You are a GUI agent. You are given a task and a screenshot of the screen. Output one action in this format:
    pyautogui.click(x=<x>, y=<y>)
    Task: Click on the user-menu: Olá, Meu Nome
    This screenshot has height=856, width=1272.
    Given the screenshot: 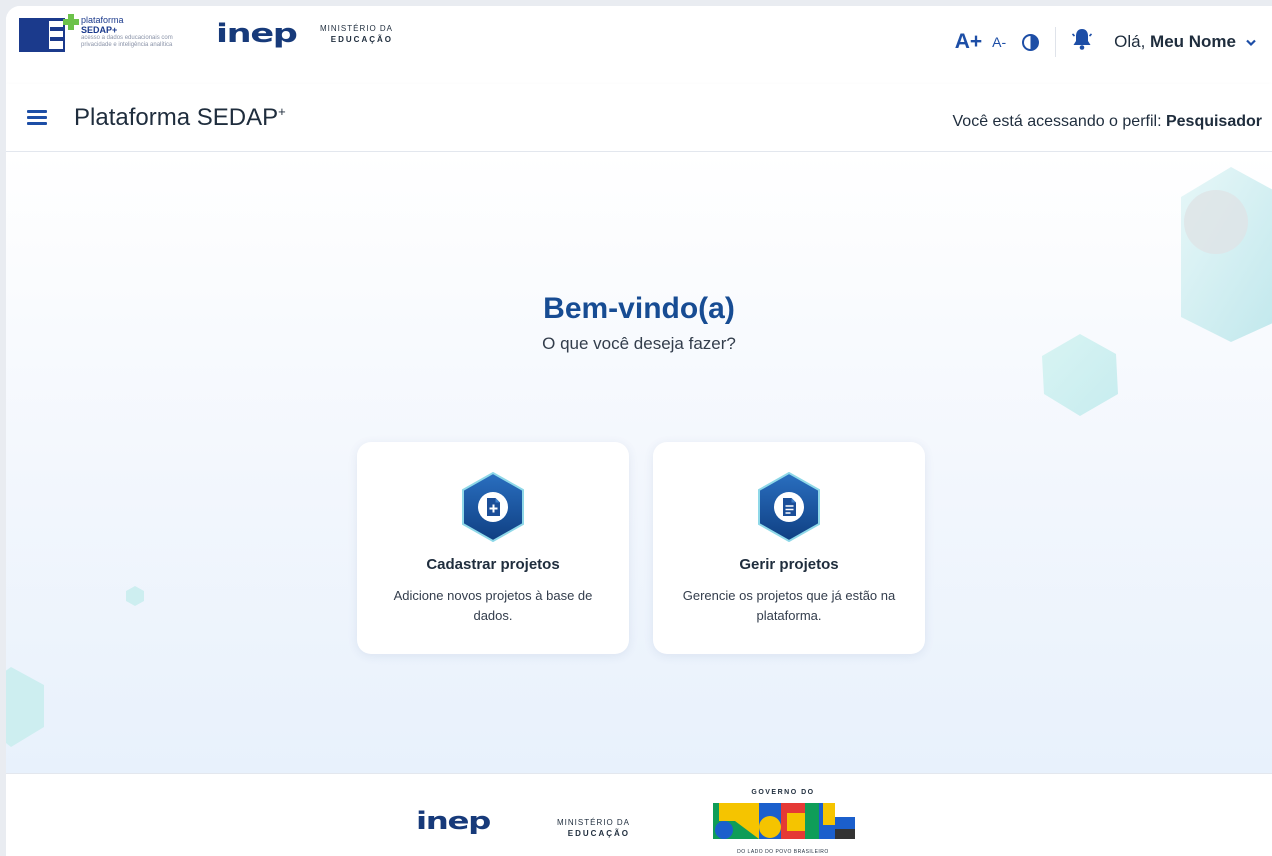 What is the action you would take?
    pyautogui.click(x=1175, y=42)
    